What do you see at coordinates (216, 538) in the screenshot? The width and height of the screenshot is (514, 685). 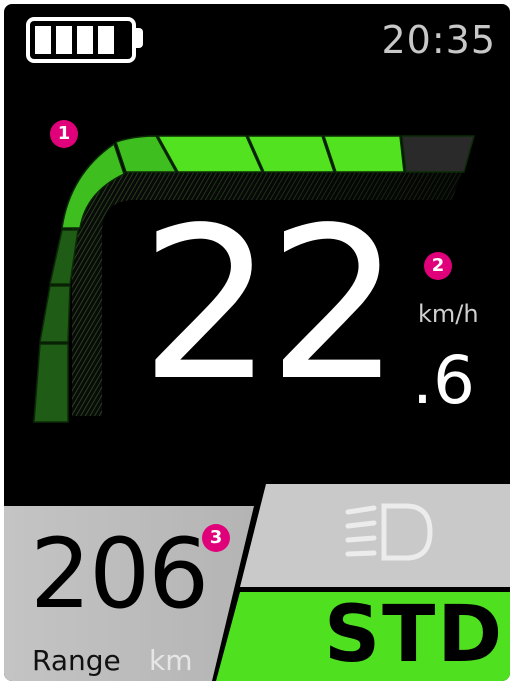 I see `marker-badge-3: 3` at bounding box center [216, 538].